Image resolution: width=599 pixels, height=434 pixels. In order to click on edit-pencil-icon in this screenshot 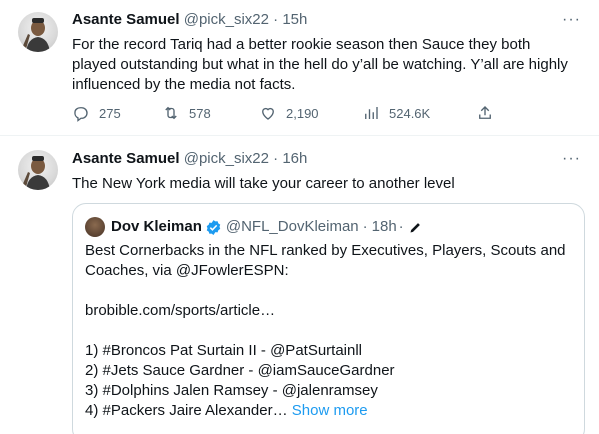, I will do `click(415, 227)`.